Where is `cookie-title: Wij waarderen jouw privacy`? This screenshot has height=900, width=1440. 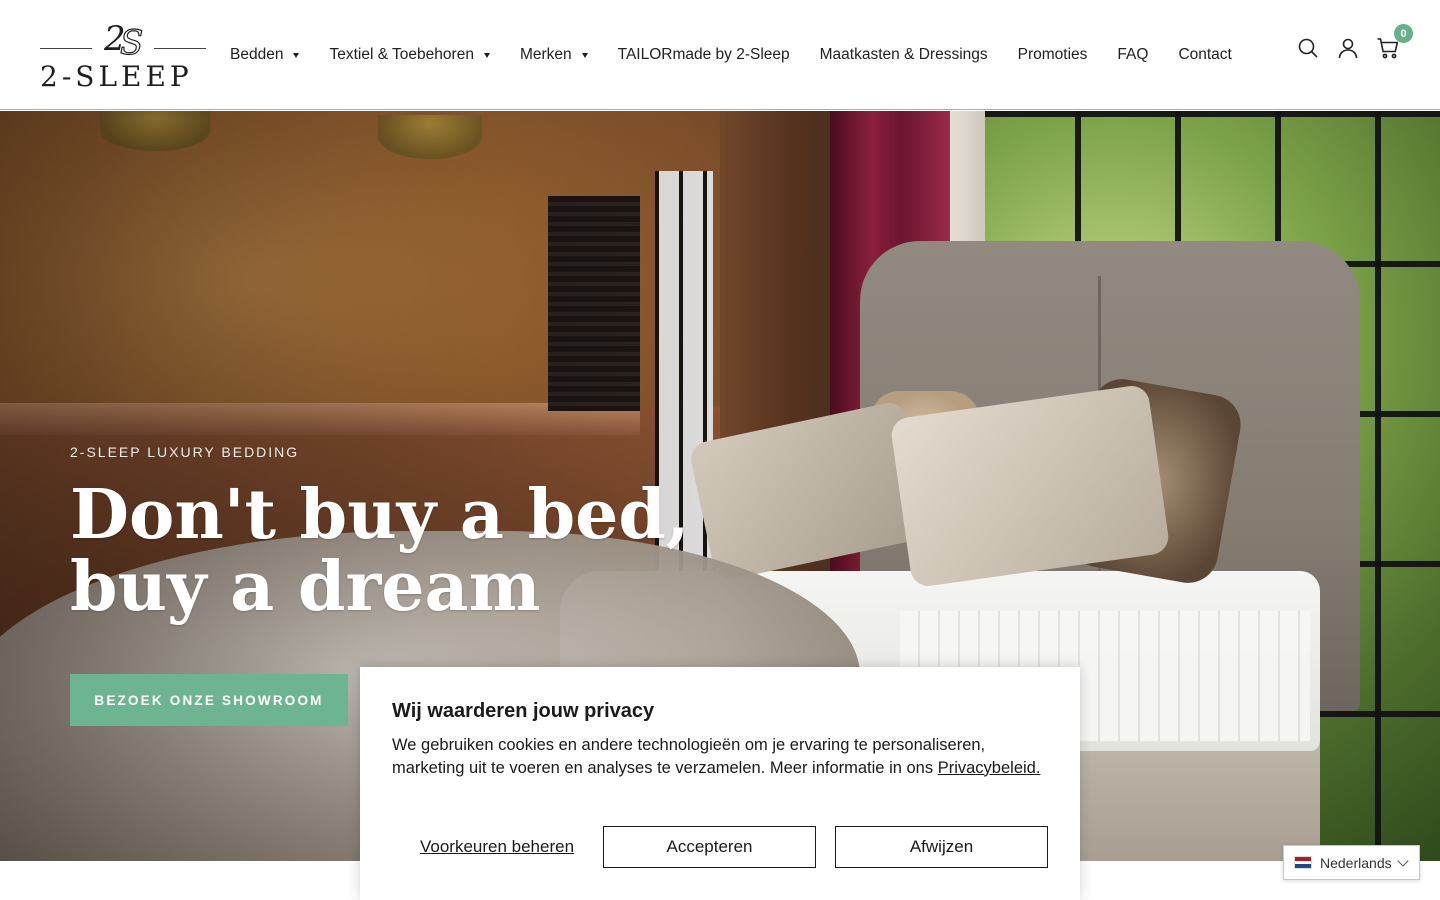 cookie-title: Wij waarderen jouw privacy is located at coordinates (523, 711).